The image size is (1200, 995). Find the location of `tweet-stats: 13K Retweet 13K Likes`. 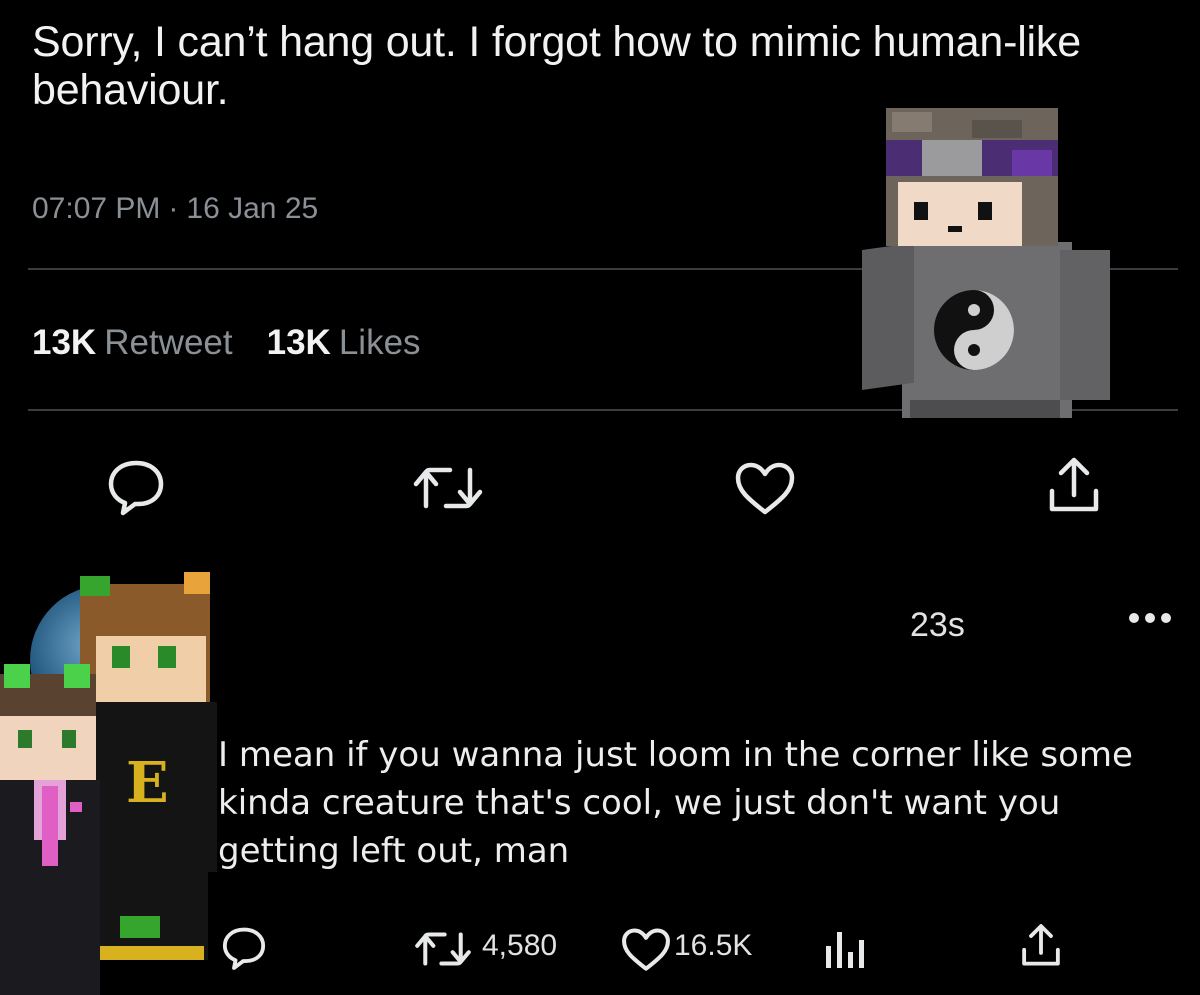

tweet-stats: 13K Retweet 13K Likes is located at coordinates (226, 343).